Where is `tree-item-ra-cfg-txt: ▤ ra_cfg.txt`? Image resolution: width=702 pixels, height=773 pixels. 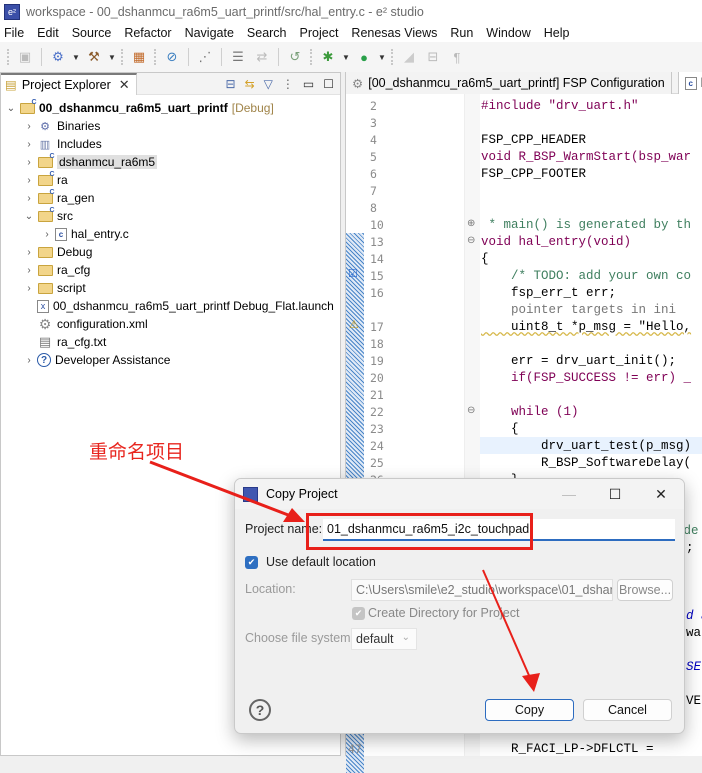 tree-item-ra-cfg-txt: ▤ ra_cfg.txt is located at coordinates (170, 342).